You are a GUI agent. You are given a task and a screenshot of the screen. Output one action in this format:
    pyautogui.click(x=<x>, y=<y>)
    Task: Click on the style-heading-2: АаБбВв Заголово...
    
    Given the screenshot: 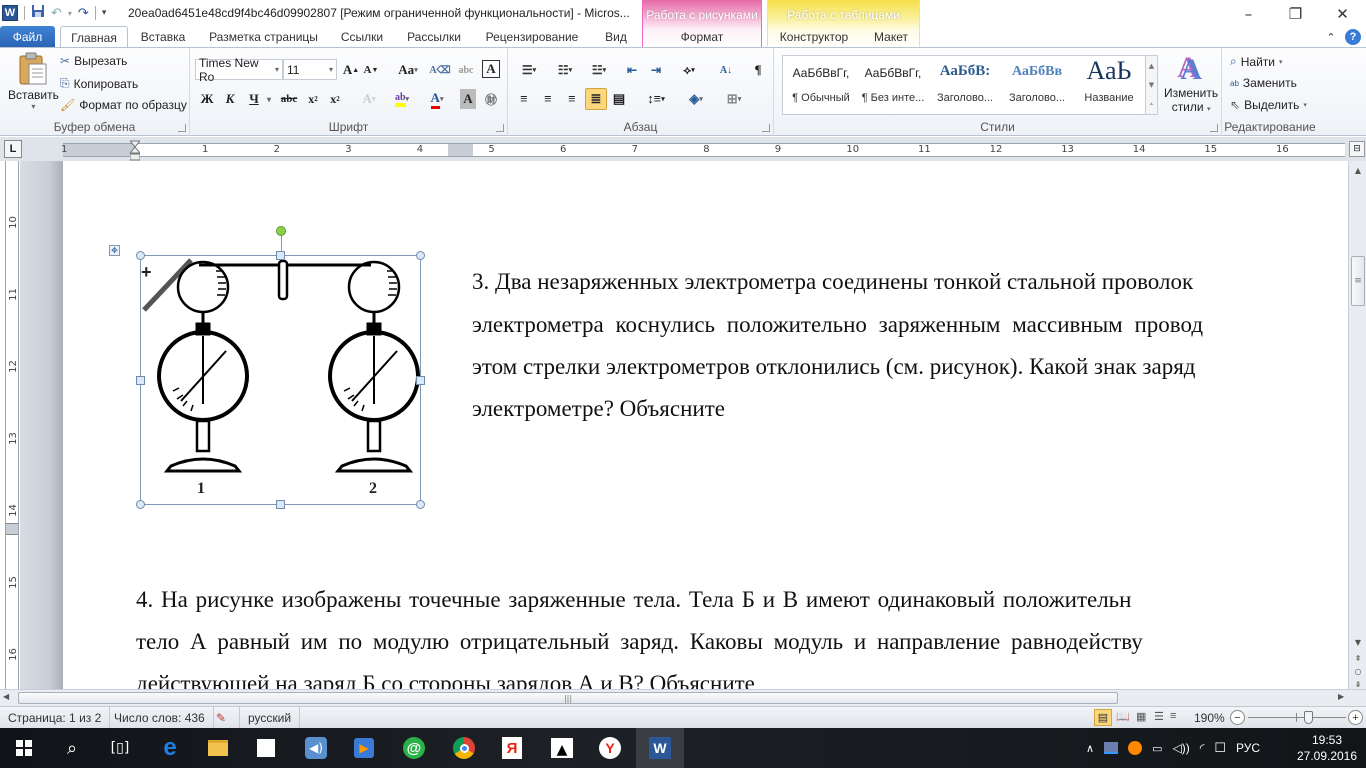 What is the action you would take?
    pyautogui.click(x=1037, y=85)
    